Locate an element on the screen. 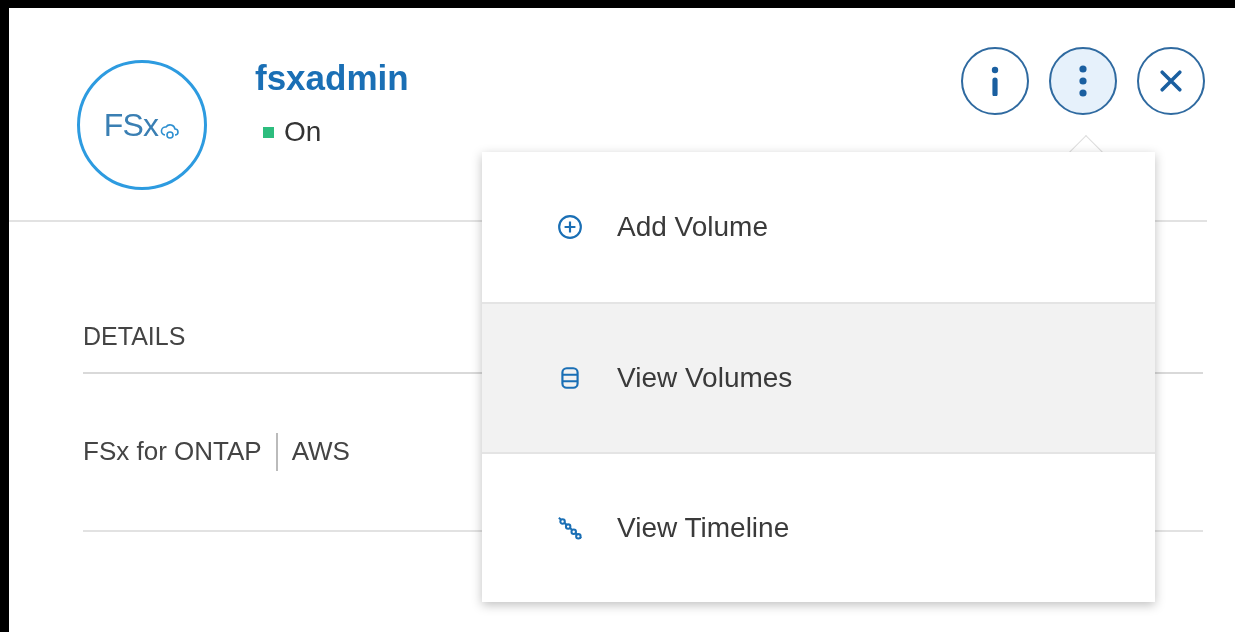 This screenshot has width=1235, height=632. status-label: On is located at coordinates (303, 132).